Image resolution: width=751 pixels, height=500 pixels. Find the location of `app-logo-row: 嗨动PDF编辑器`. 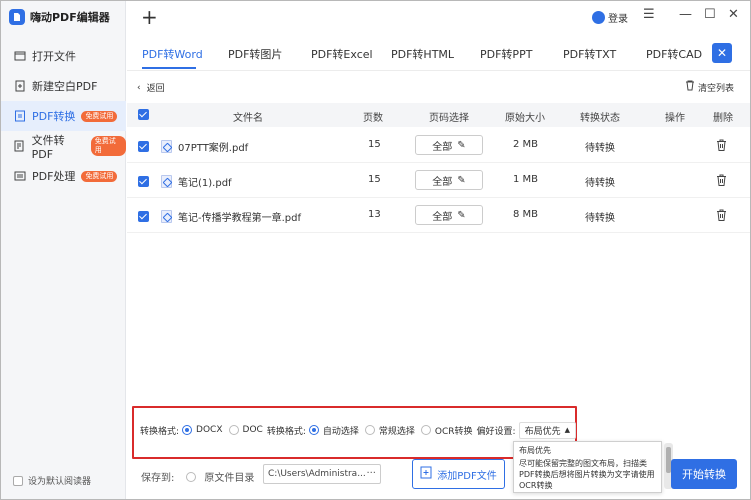

app-logo-row: 嗨动PDF编辑器 is located at coordinates (59, 17).